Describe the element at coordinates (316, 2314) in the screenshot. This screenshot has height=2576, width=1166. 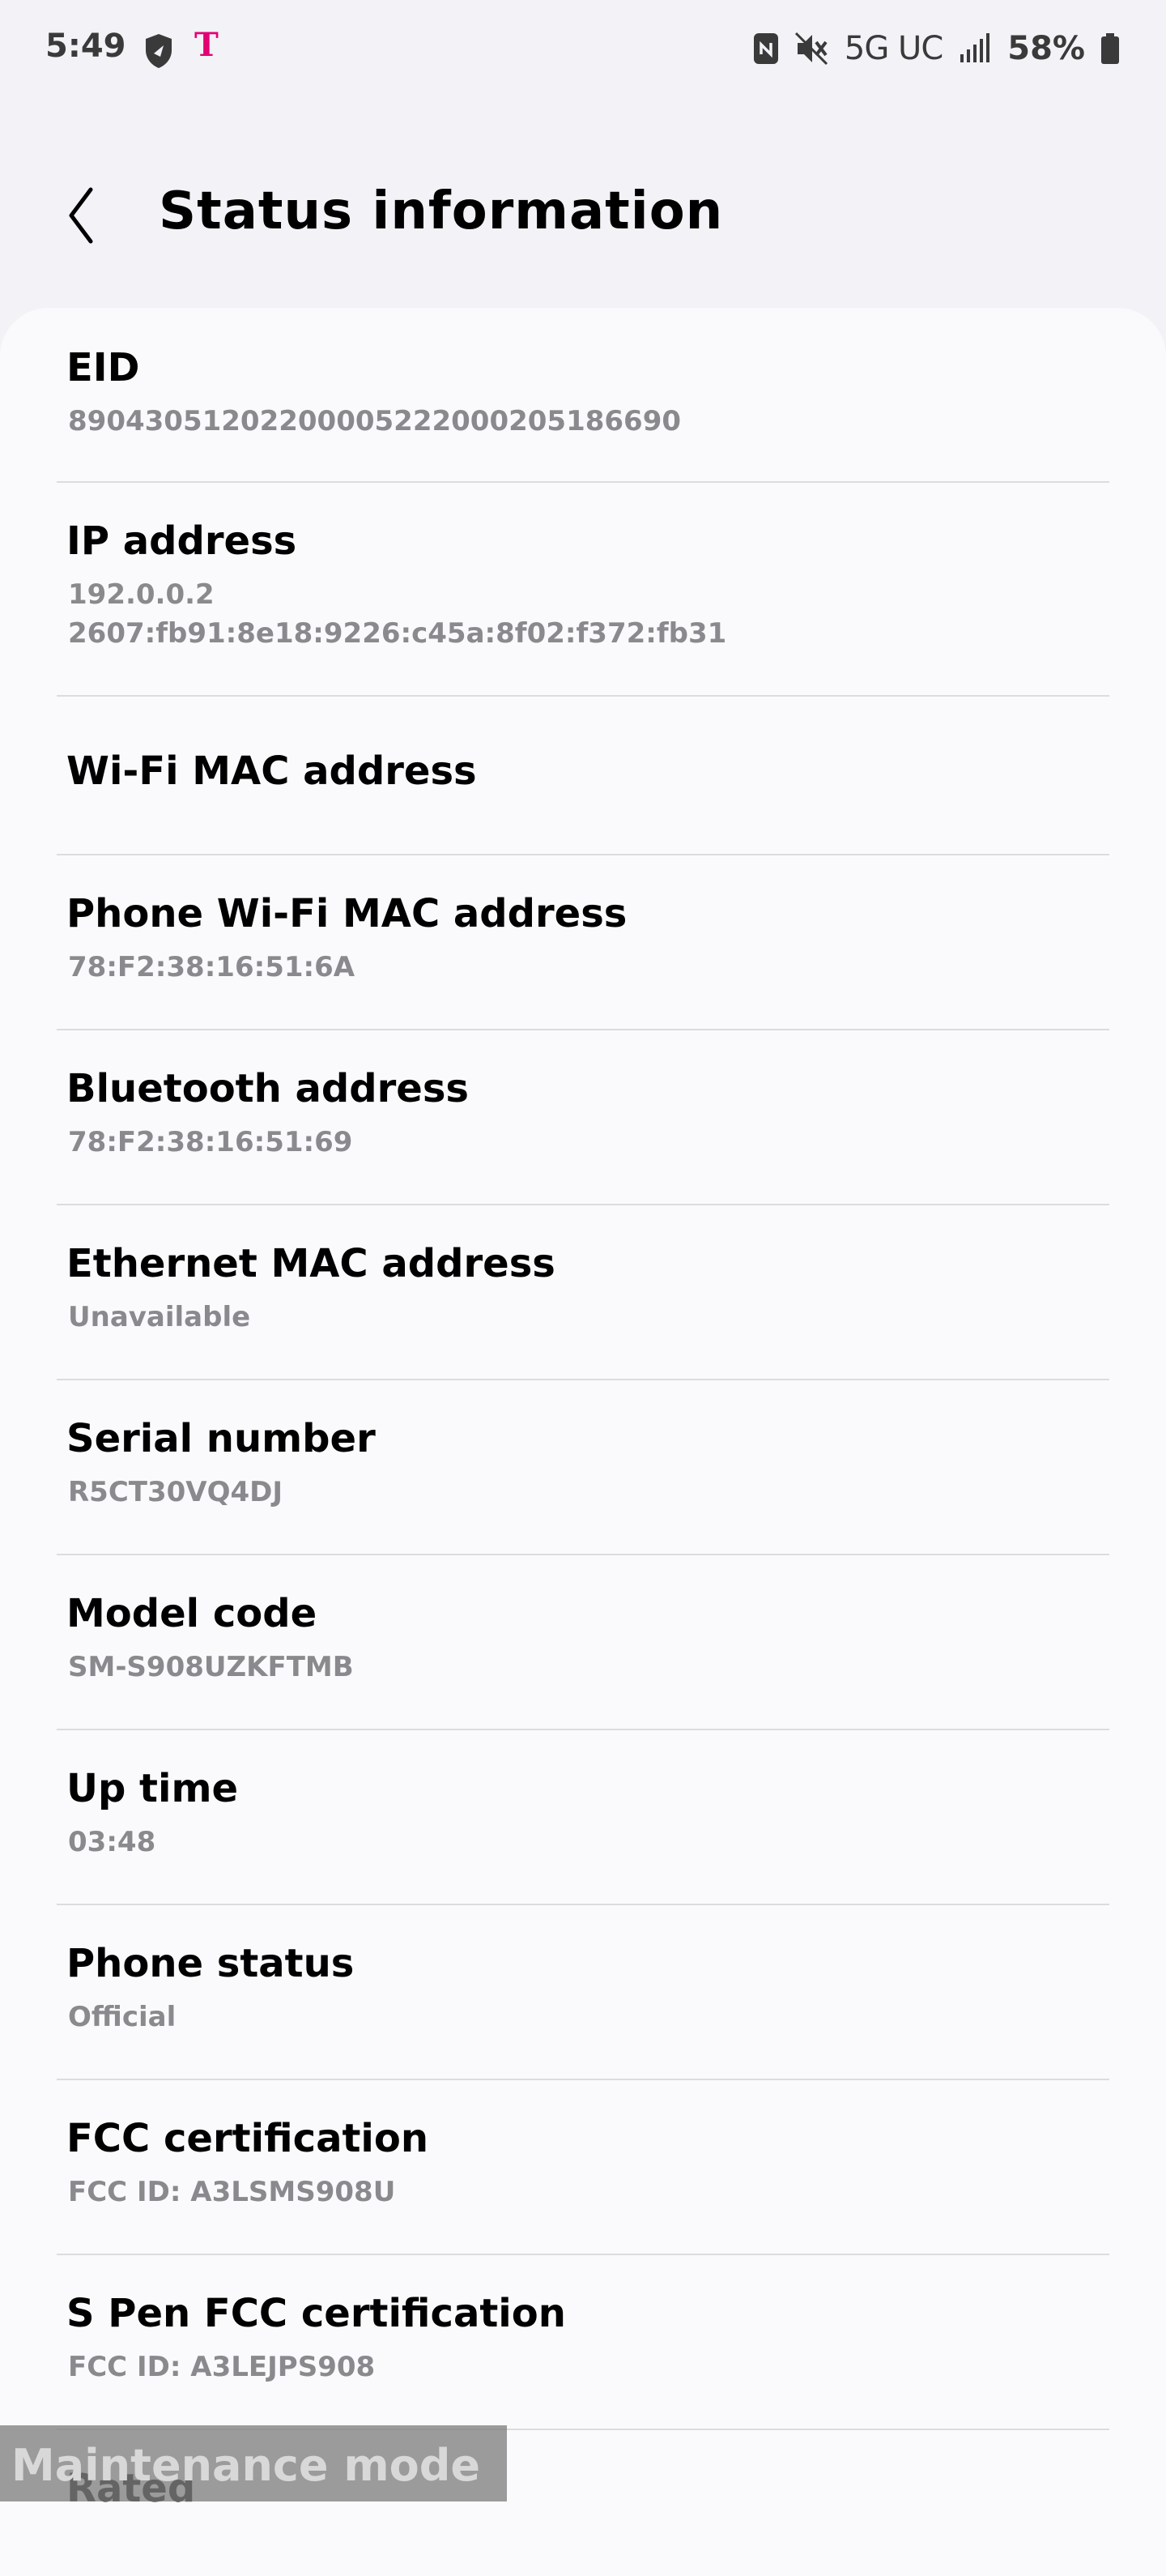
I see `item-title: S Pen FCC certification` at that location.